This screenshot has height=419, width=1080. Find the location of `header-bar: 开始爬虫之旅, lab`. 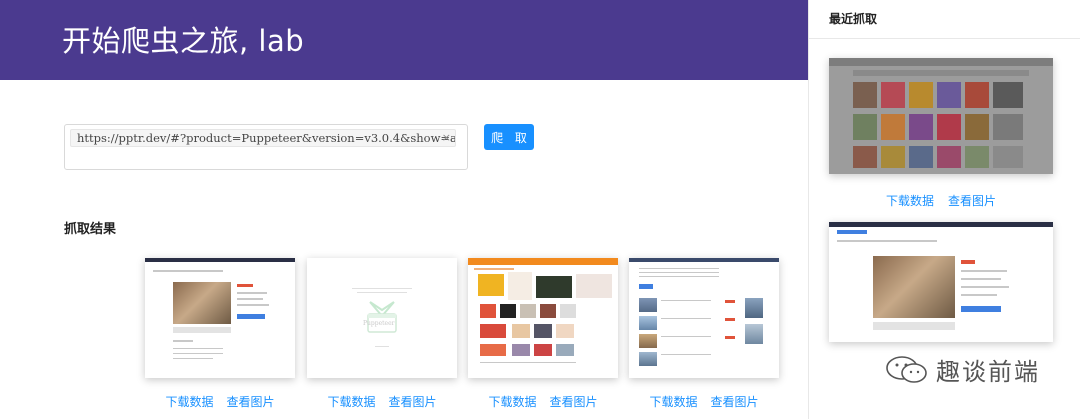

header-bar: 开始爬虫之旅, lab is located at coordinates (404, 40).